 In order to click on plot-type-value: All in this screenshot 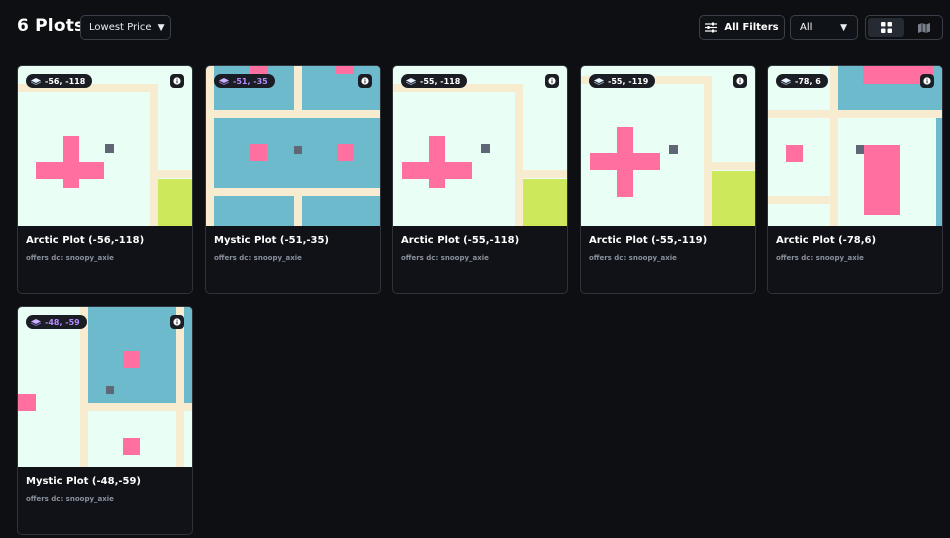, I will do `click(806, 27)`.